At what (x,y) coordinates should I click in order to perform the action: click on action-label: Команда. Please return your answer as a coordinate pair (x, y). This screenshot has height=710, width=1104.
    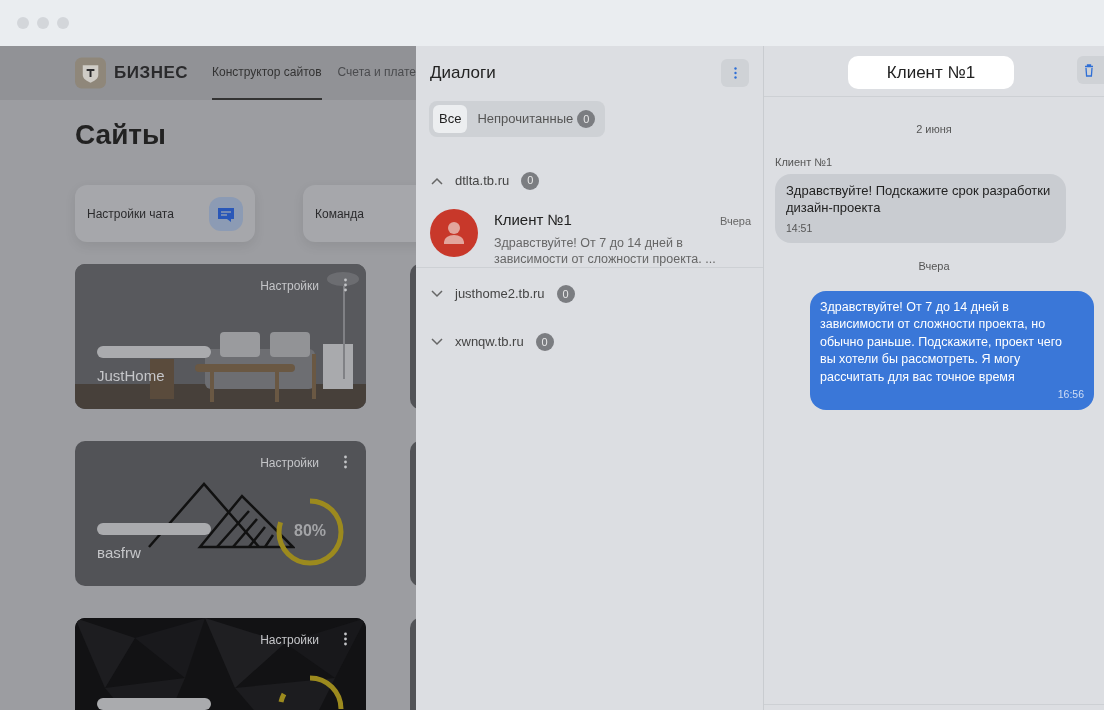
    Looking at the image, I should click on (339, 214).